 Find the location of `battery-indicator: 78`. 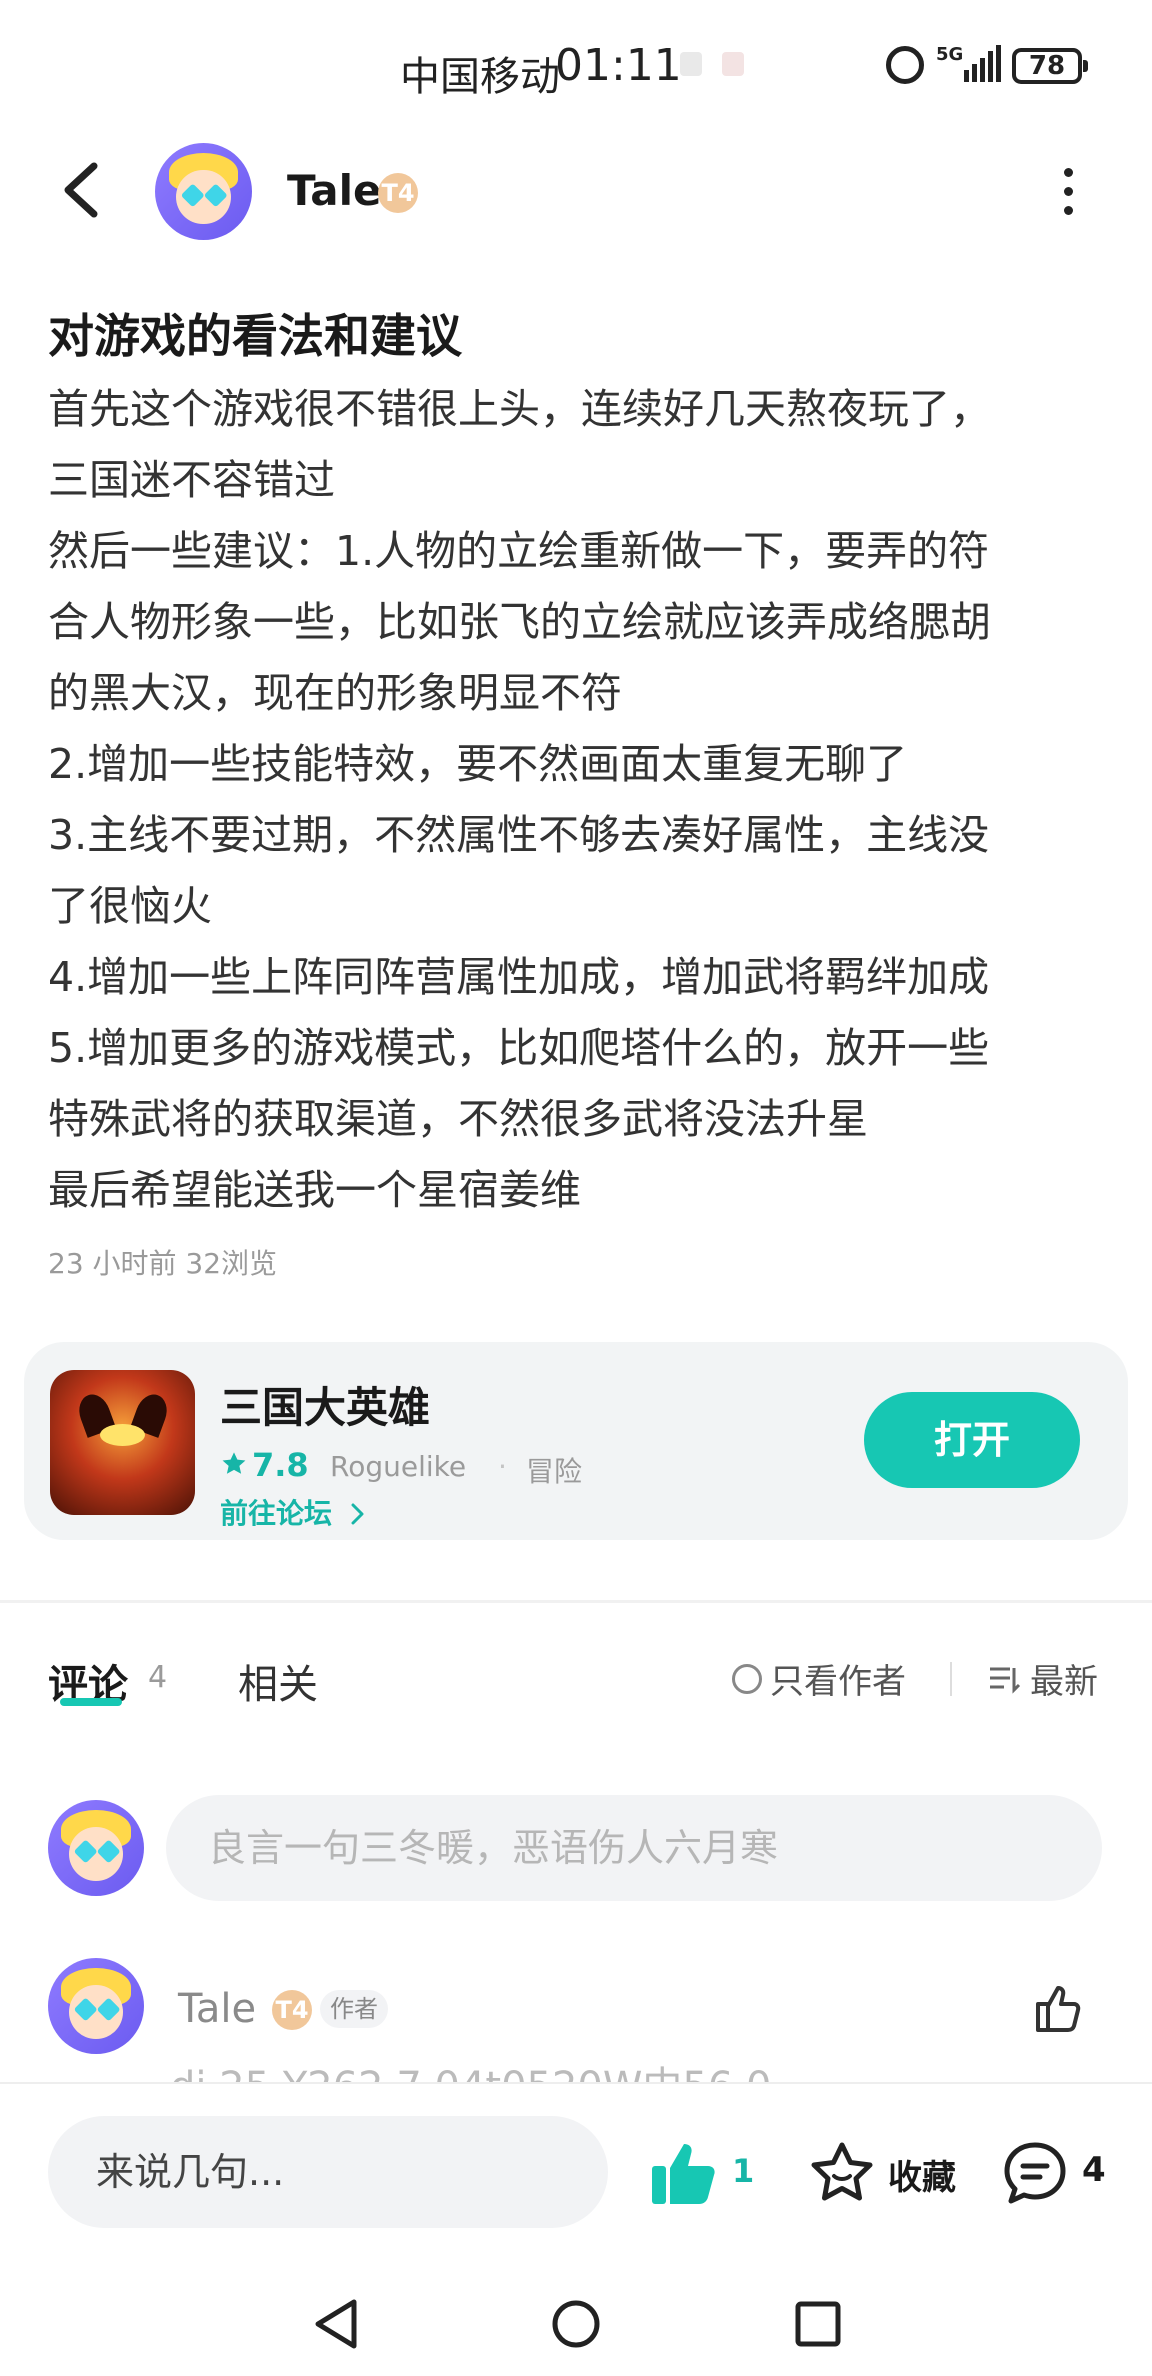

battery-indicator: 78 is located at coordinates (1050, 66).